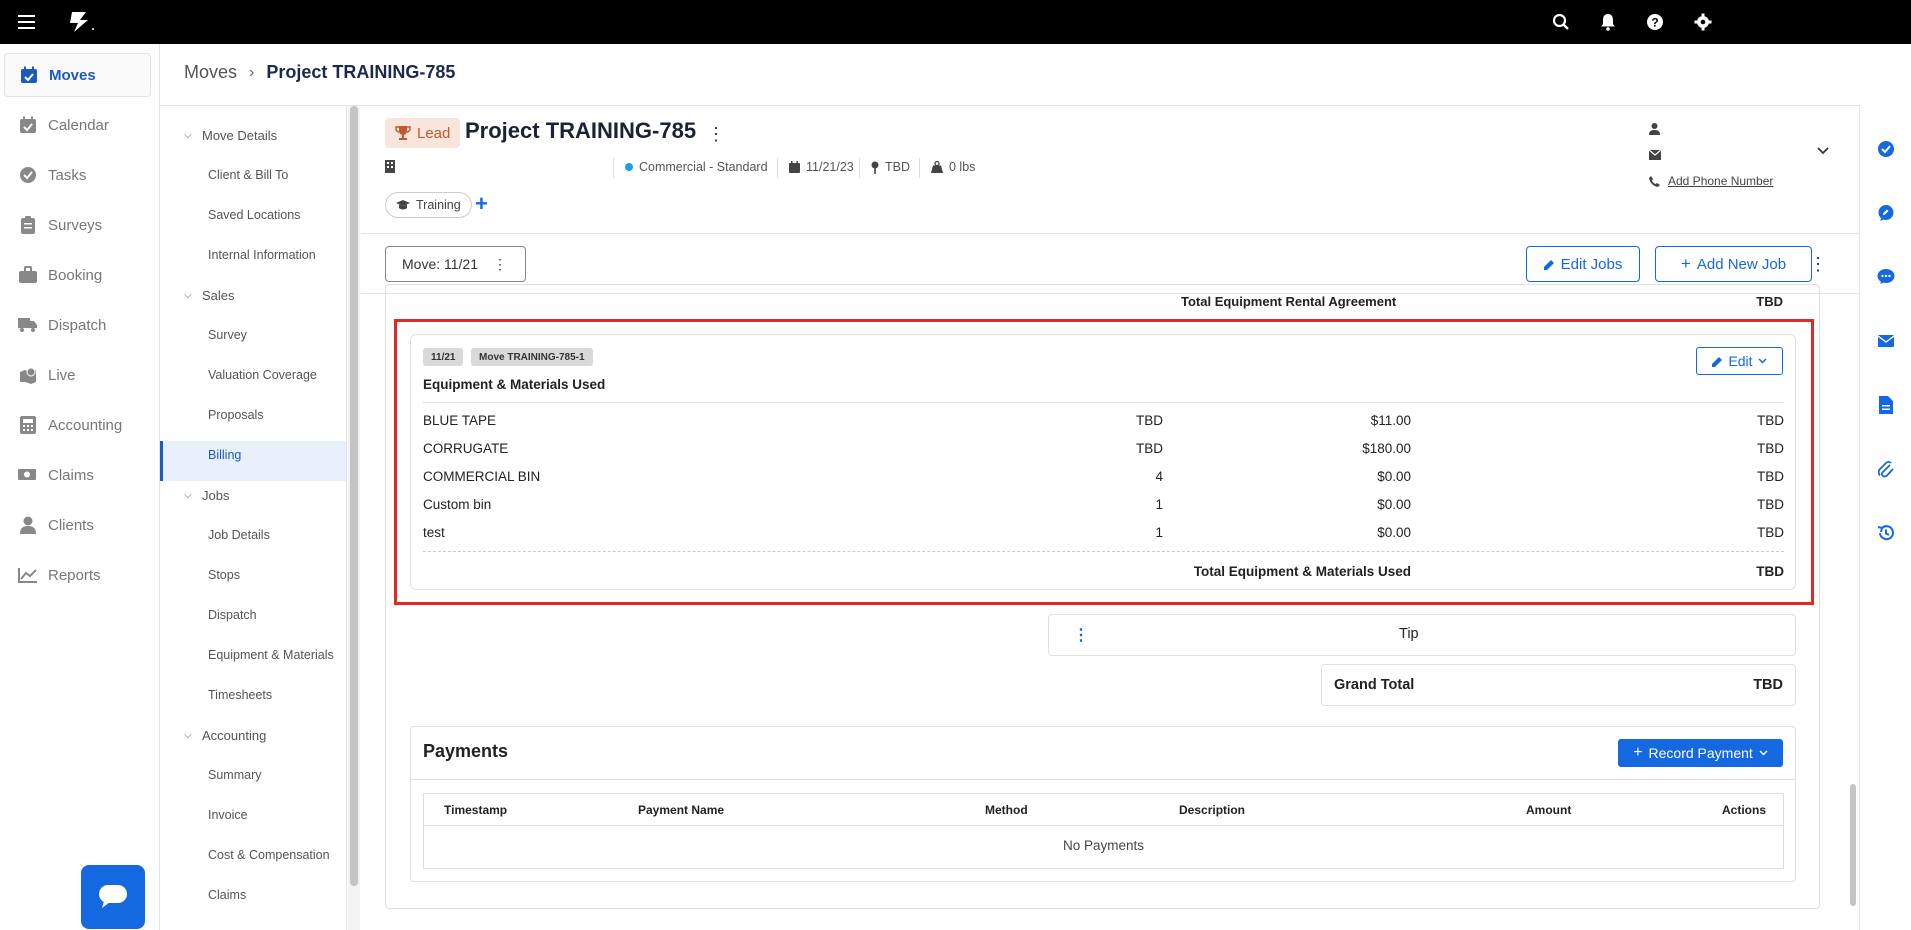 Image resolution: width=1911 pixels, height=930 pixels. What do you see at coordinates (821, 167) in the screenshot?
I see `move-date: 11/21/23` at bounding box center [821, 167].